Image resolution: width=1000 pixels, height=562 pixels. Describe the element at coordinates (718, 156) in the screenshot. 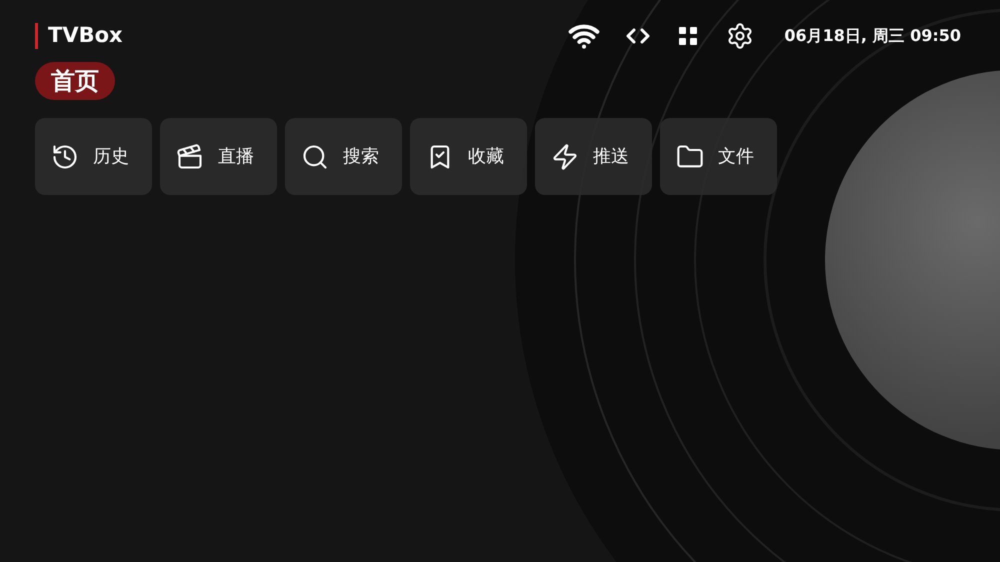

I see `menu-tile: 文件` at that location.